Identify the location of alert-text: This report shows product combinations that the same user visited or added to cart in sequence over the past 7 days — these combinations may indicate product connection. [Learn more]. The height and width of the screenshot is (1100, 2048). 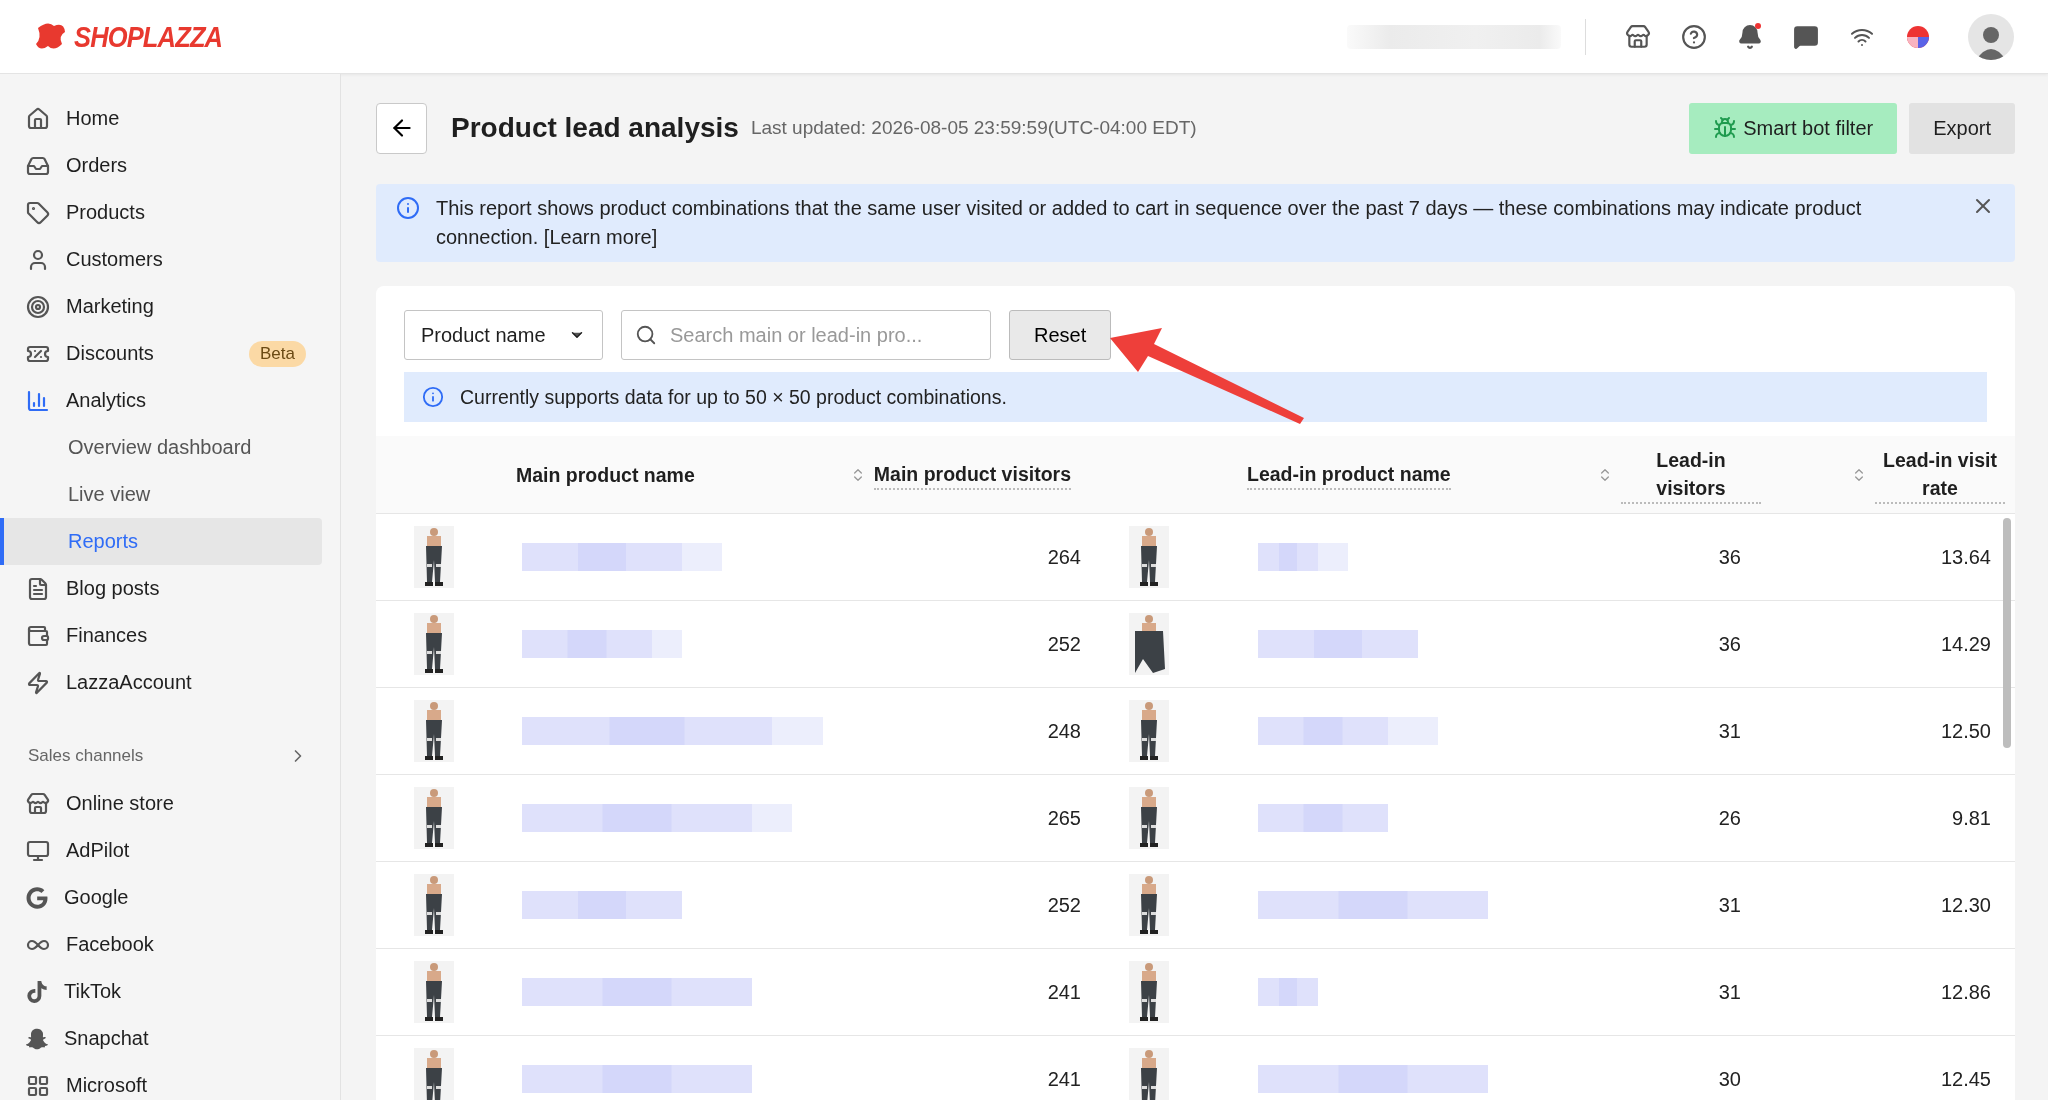
(1149, 223).